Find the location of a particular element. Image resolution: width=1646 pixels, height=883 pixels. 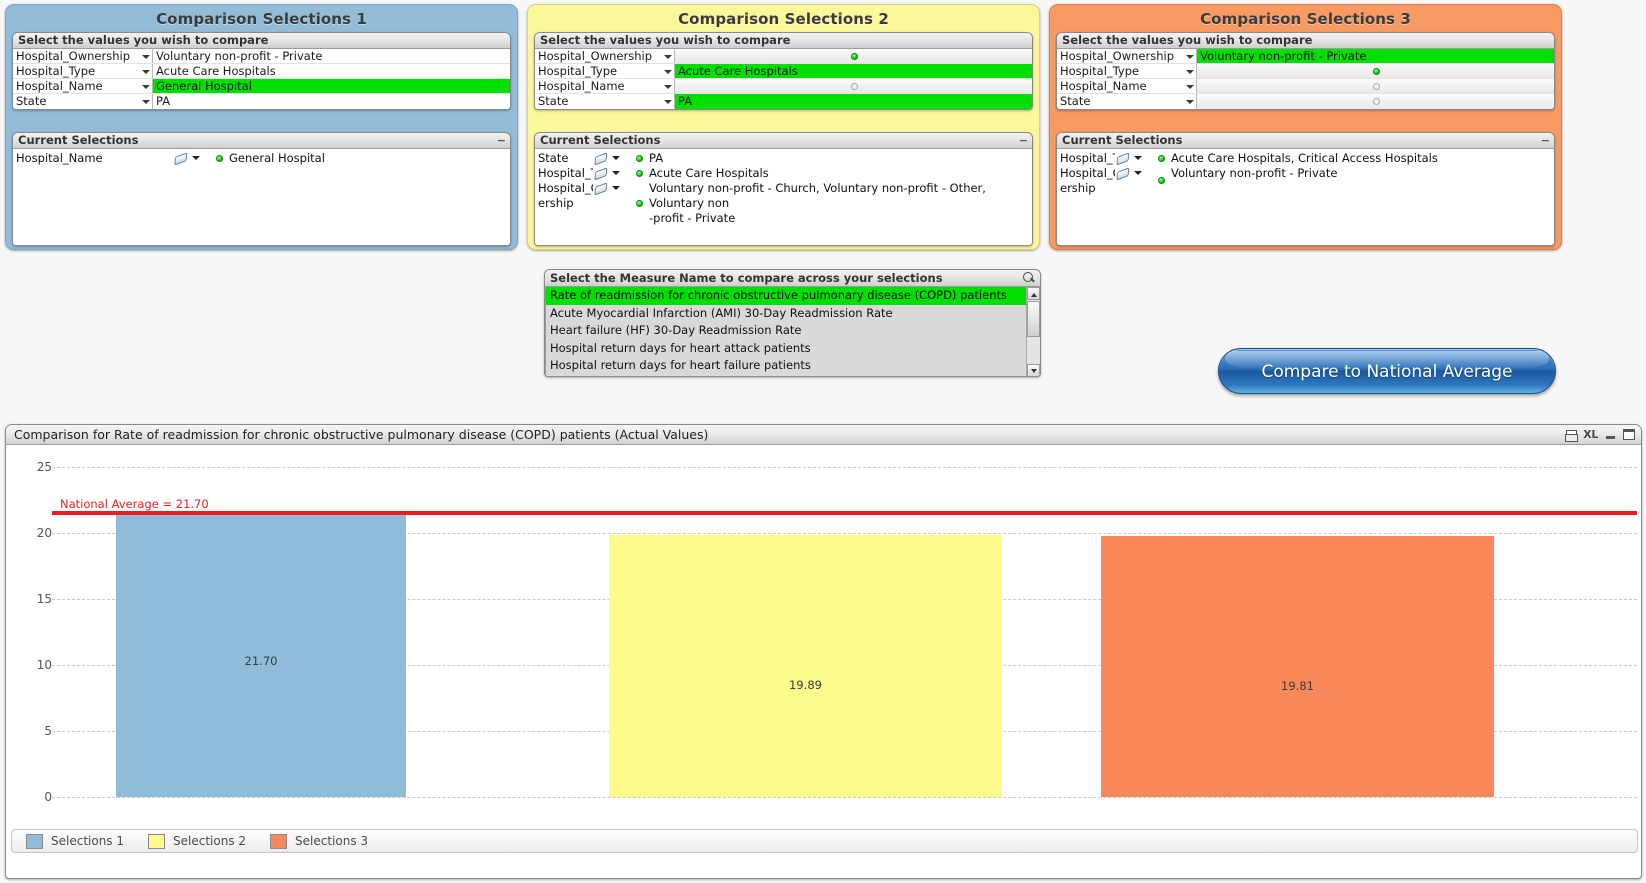

scrollbar-thumb is located at coordinates (1033, 319).